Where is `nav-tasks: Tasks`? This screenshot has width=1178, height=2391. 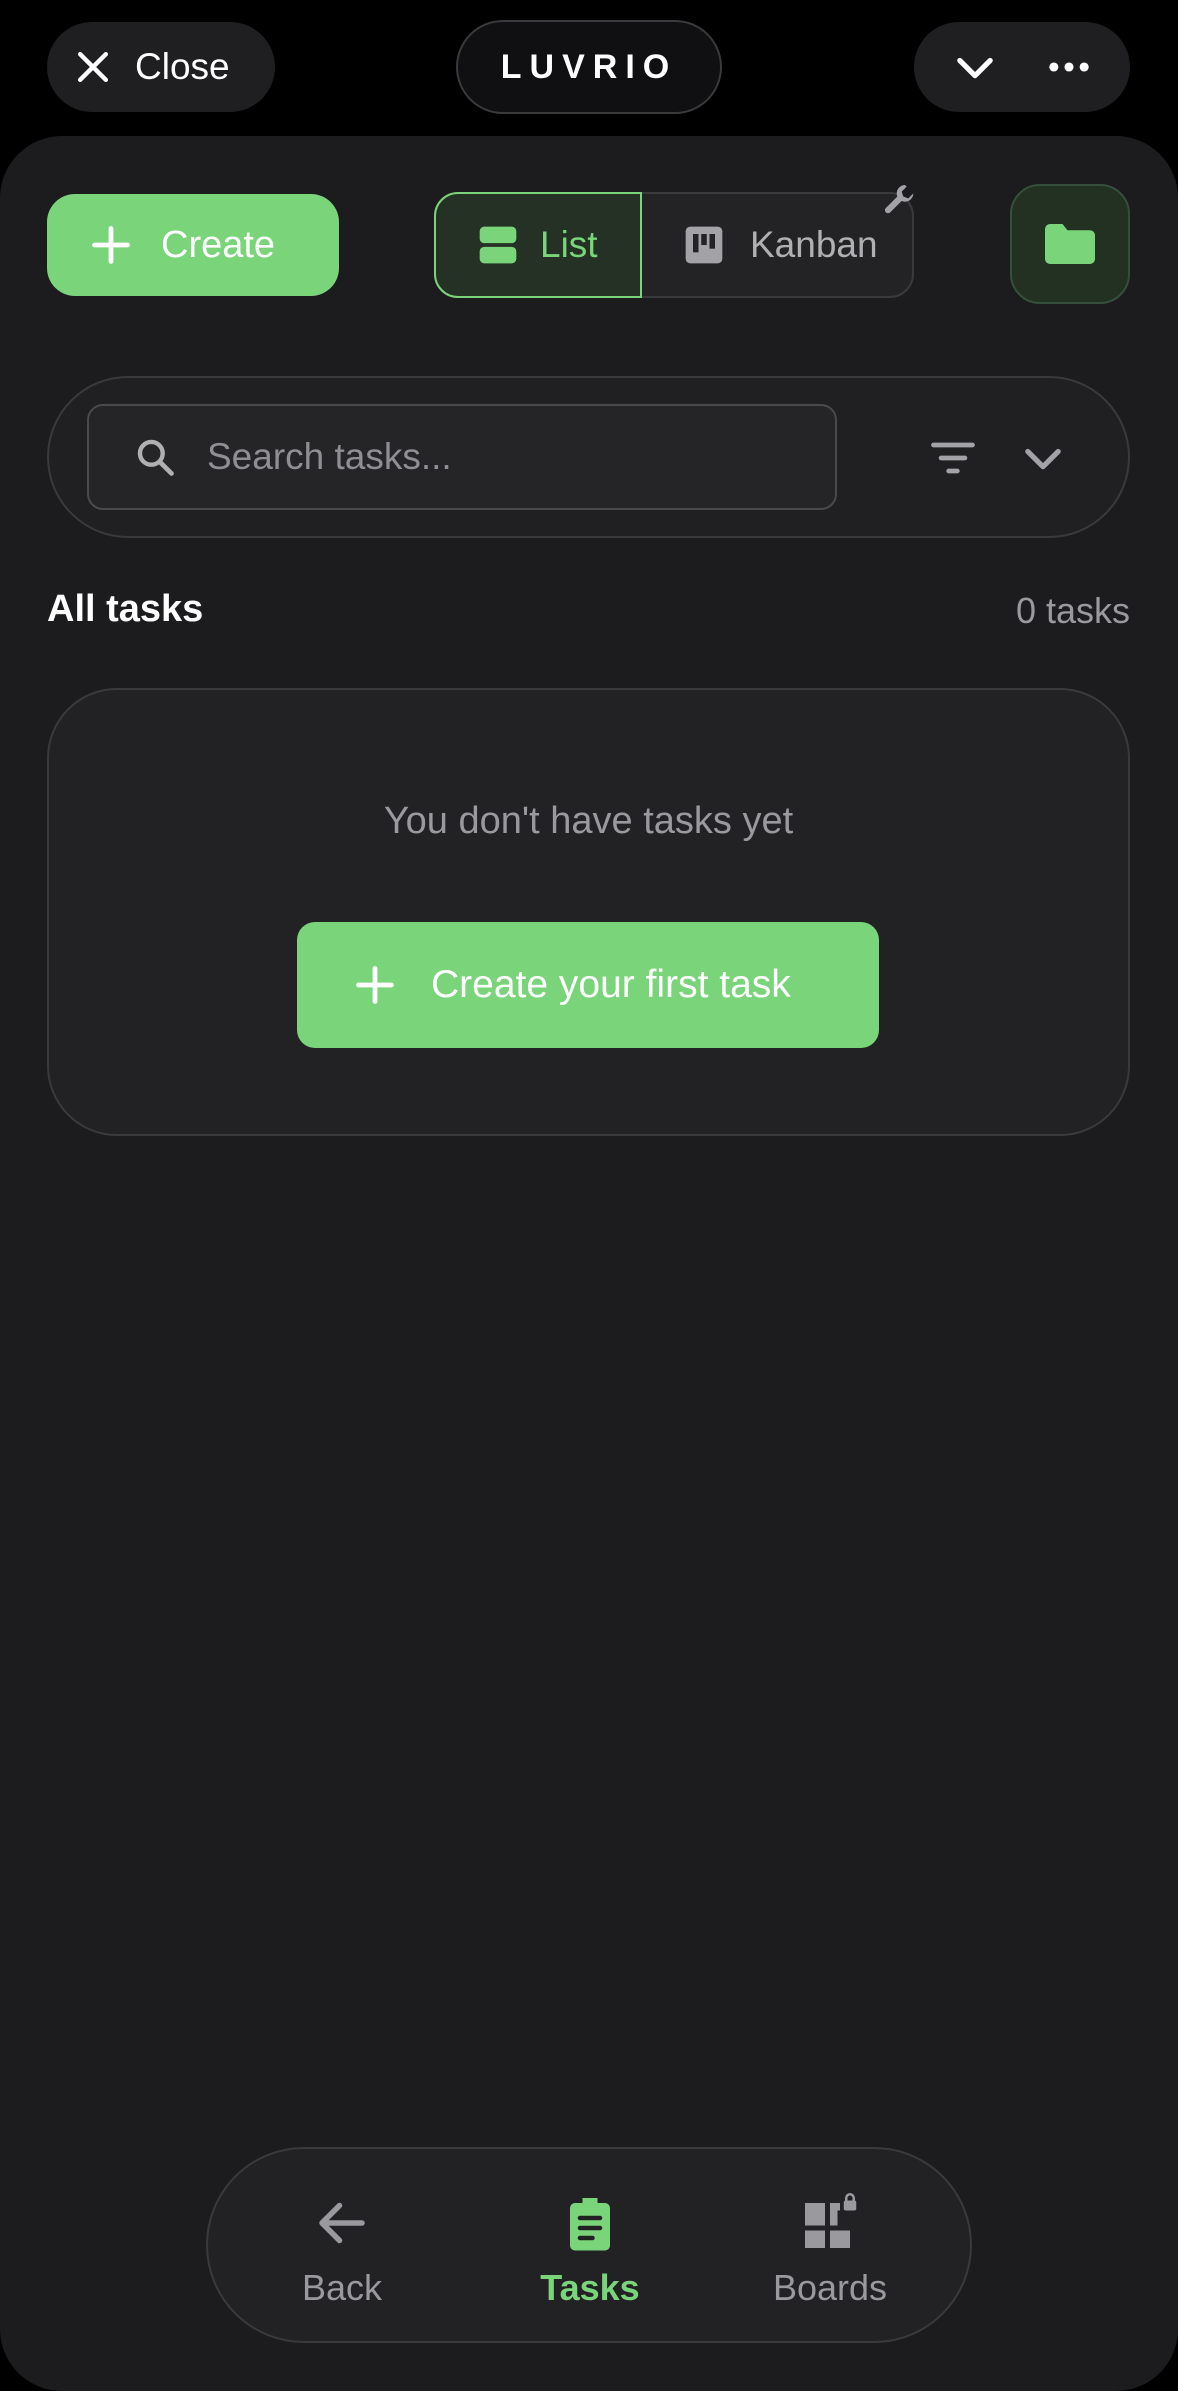 nav-tasks: Tasks is located at coordinates (590, 2253).